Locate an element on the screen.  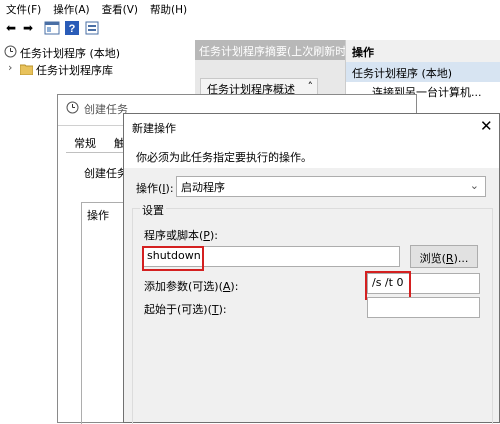
program-label: 程序或脚本(P): is located at coordinates (181, 235).